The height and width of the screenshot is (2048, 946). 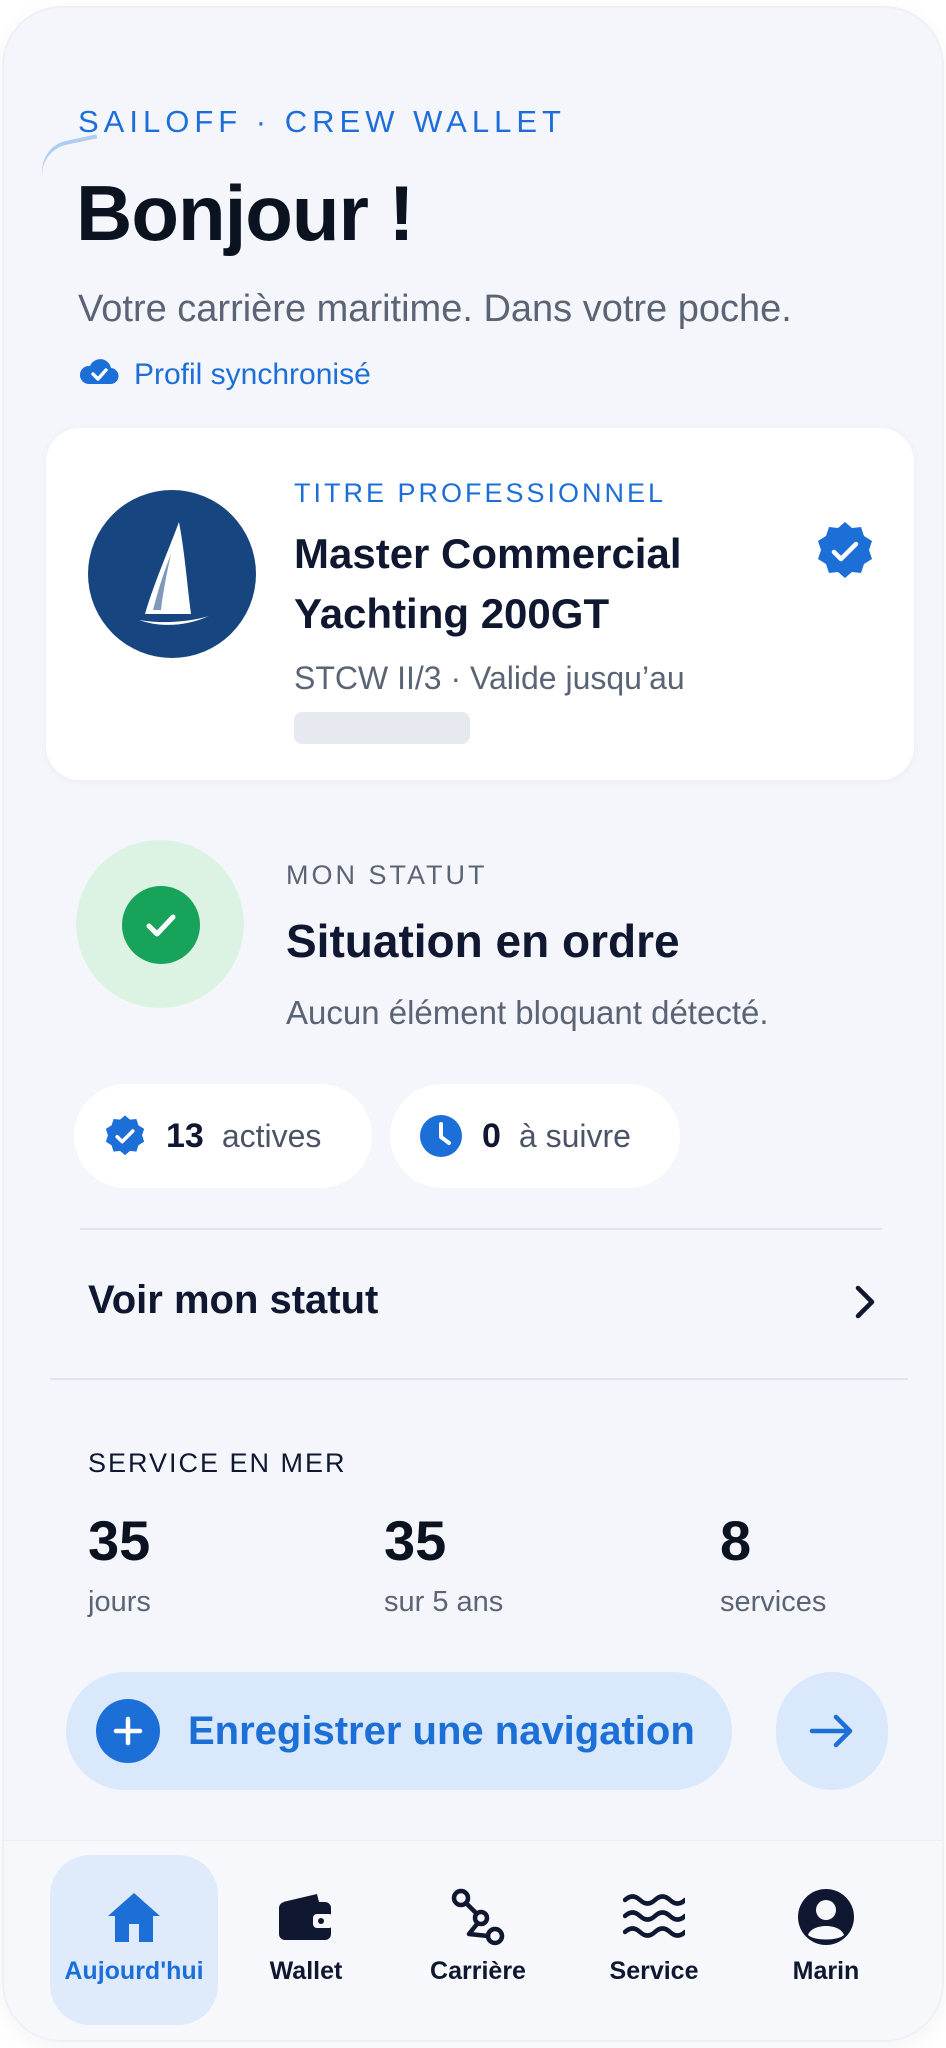 I want to click on title-name: Master Commercial Yachting 200GT, so click(x=488, y=583).